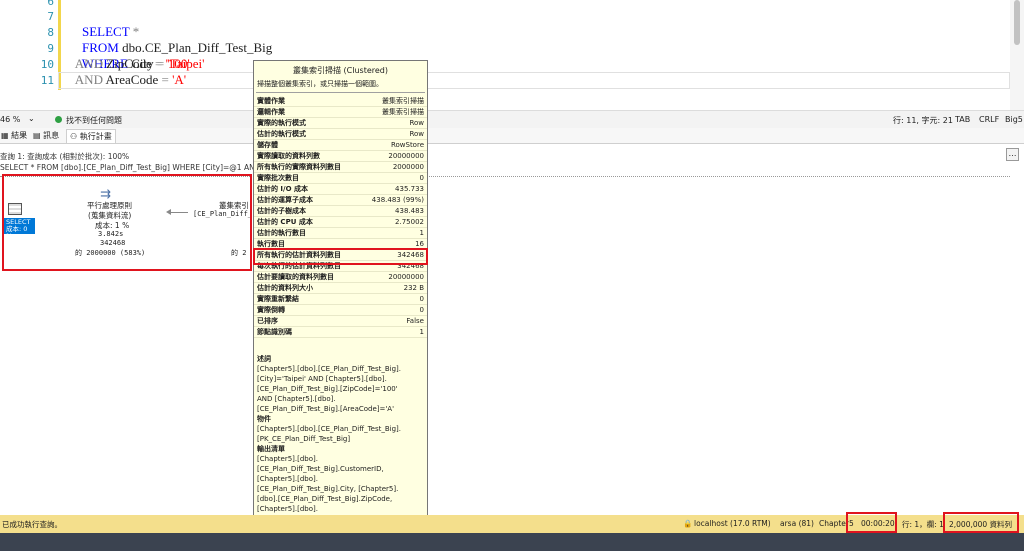  Describe the element at coordinates (50, 16) in the screenshot. I see `line-number: 7` at that location.